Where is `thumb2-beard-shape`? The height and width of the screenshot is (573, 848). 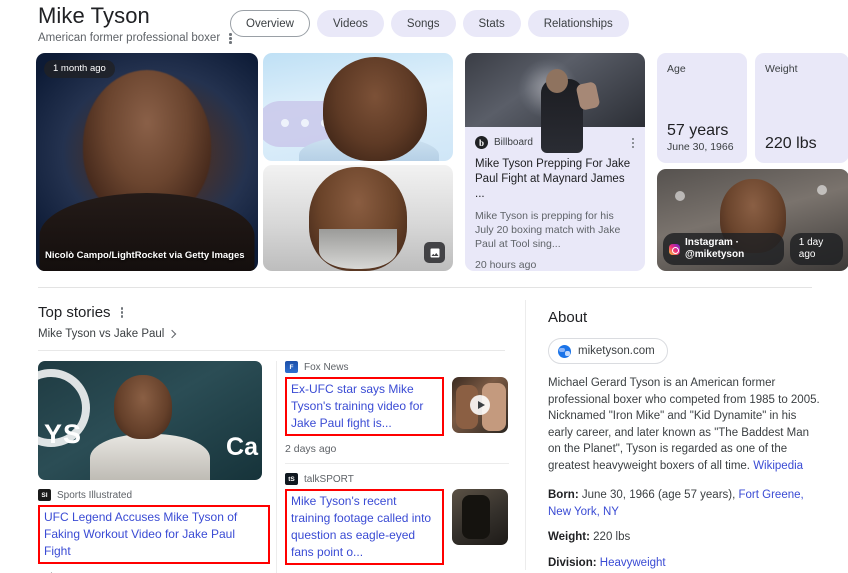 thumb2-beard-shape is located at coordinates (358, 249).